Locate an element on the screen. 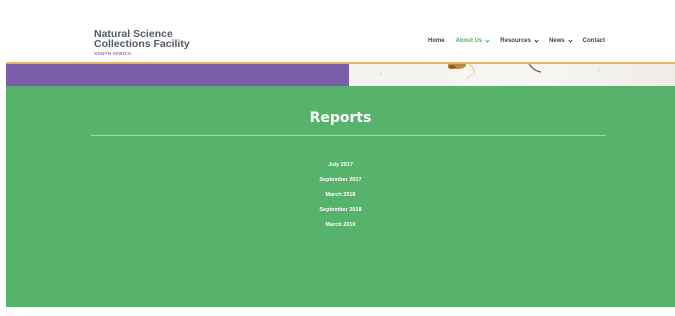 This screenshot has height=316, width=675. report-link-july-2017: July 2017 is located at coordinates (340, 165).